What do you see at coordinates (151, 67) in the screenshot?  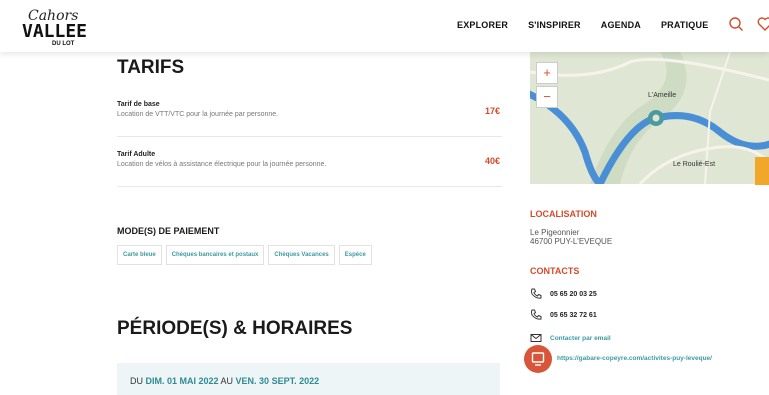 I see `tarifs-title: TARIFS` at bounding box center [151, 67].